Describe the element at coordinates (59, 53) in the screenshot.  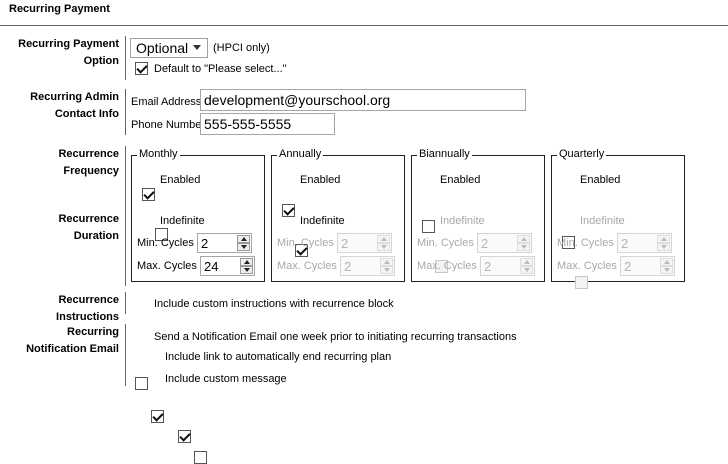
I see `option-label: Recurring Payment Option` at that location.